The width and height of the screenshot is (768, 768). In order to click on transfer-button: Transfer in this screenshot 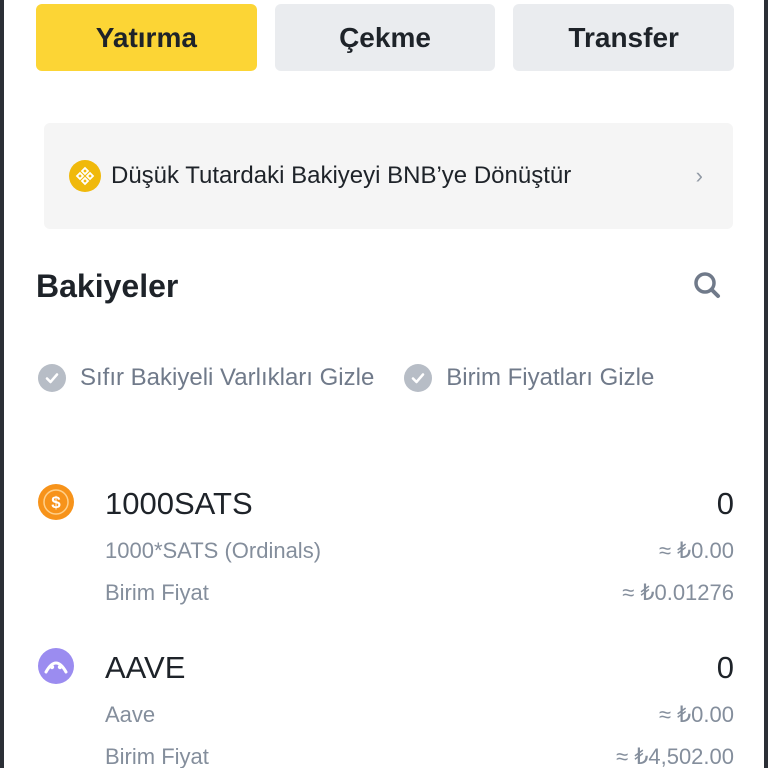, I will do `click(624, 37)`.